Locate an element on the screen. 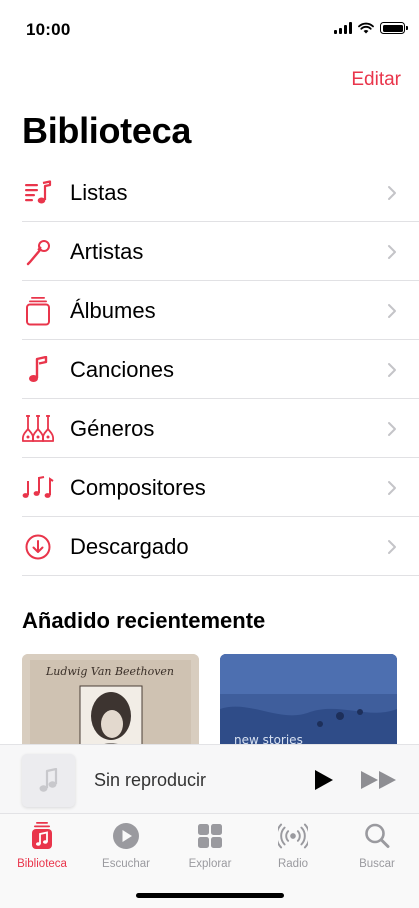 This screenshot has height=908, width=419. library-item-canciones: Canciones is located at coordinates (209, 369).